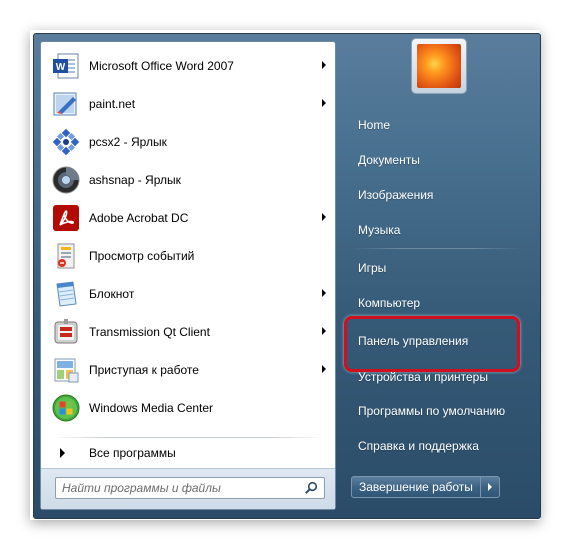 The image size is (573, 551). Describe the element at coordinates (66, 104) in the screenshot. I see `paintnet-icon` at that location.